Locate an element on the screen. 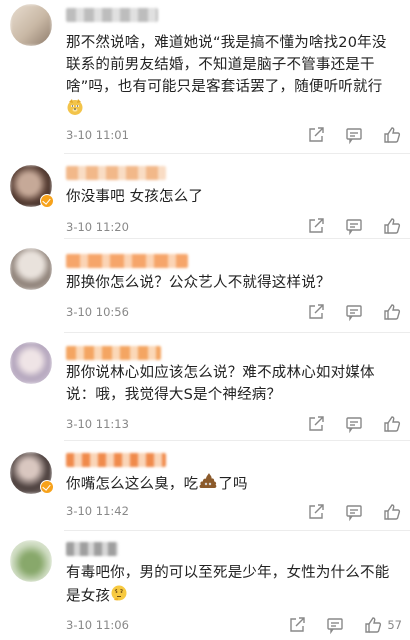  comment-timestamp: 3-10 10:56 is located at coordinates (97, 312).